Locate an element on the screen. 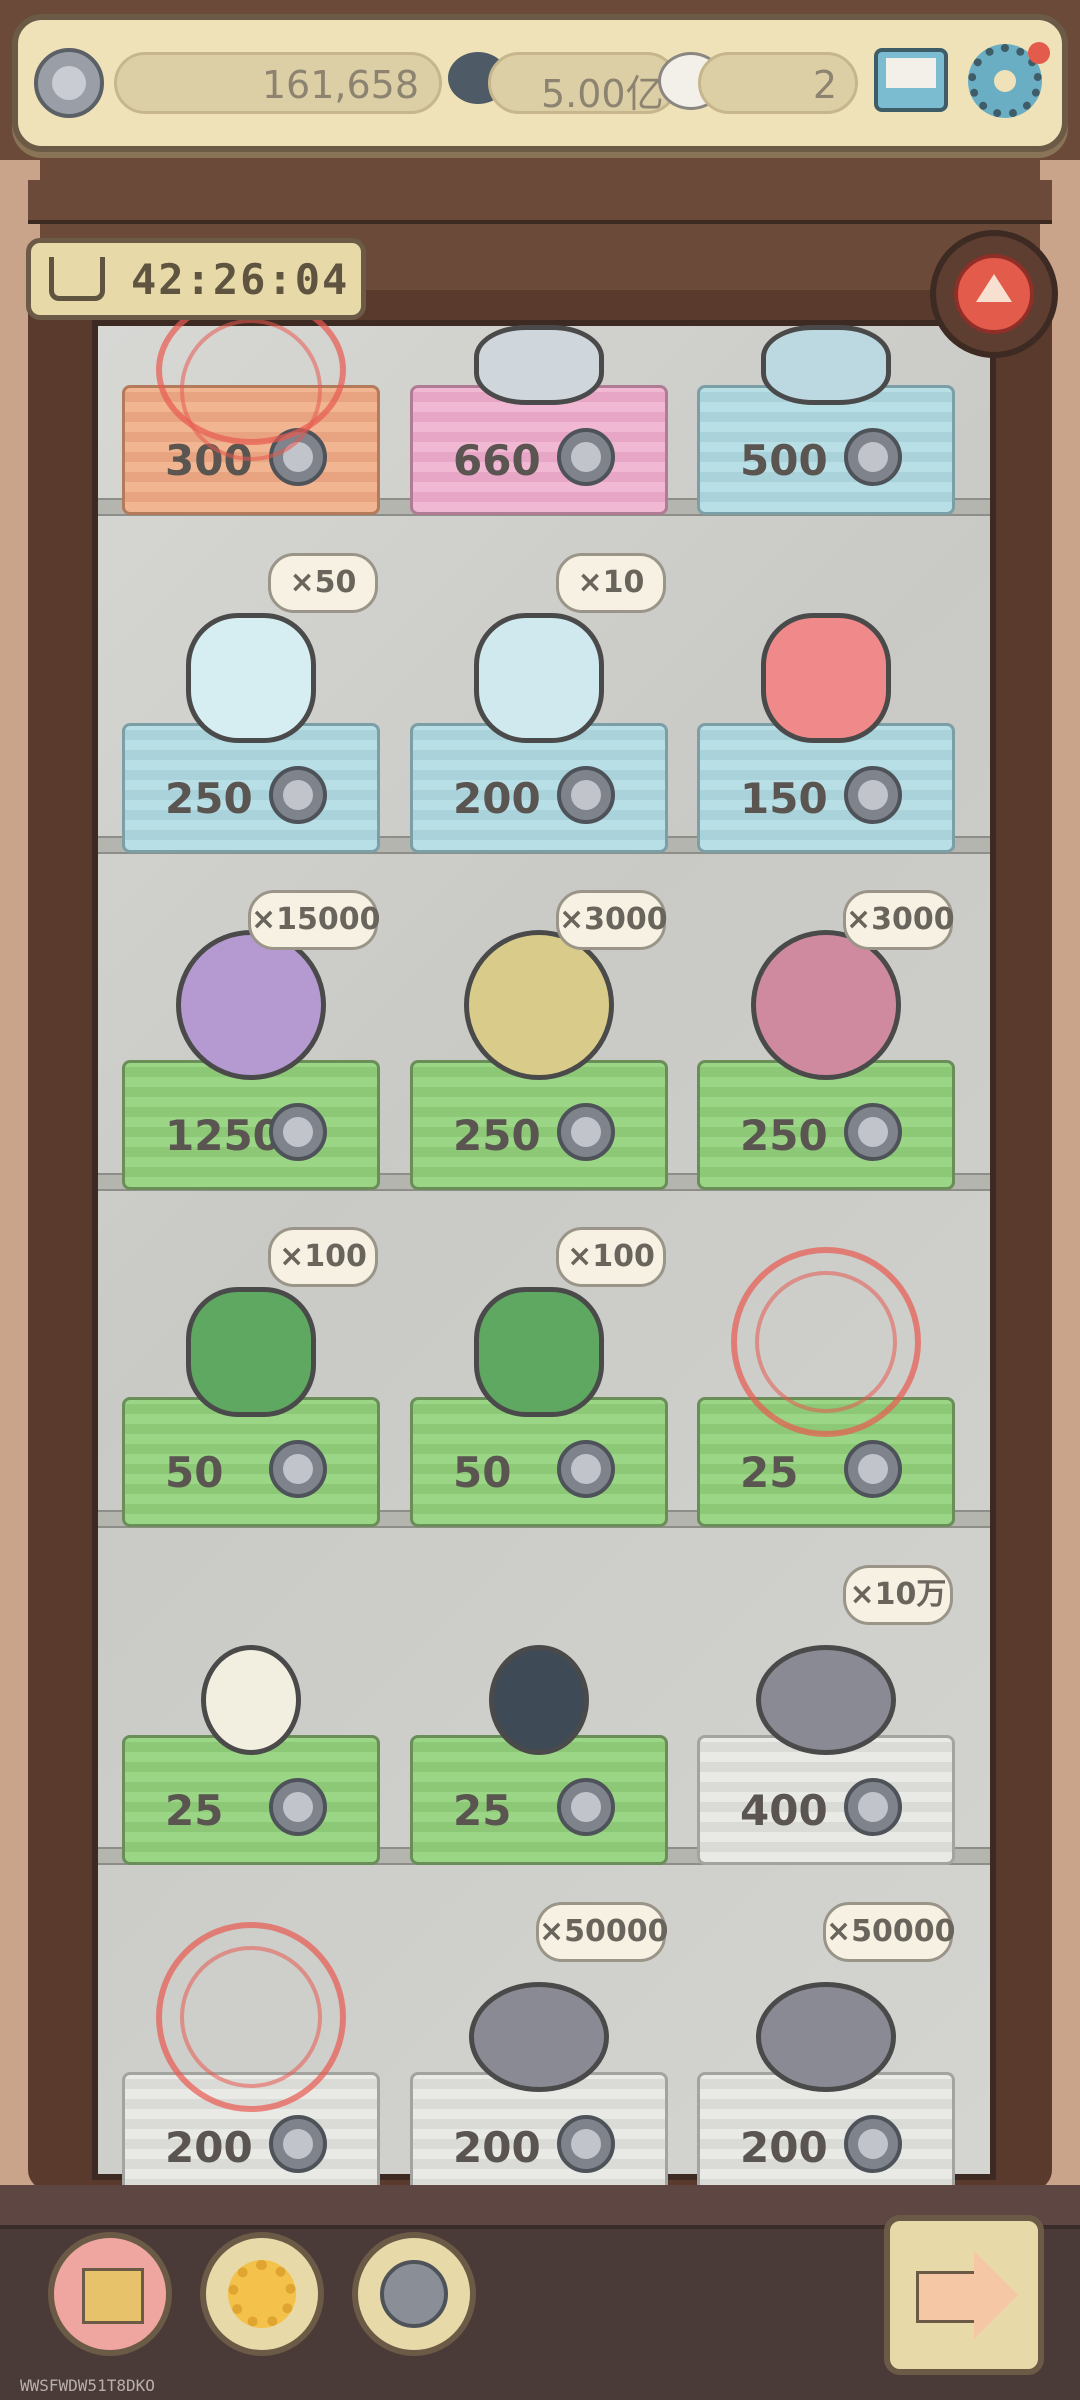 The image size is (1080, 2400). ghost-value: 2 is located at coordinates (824, 85).